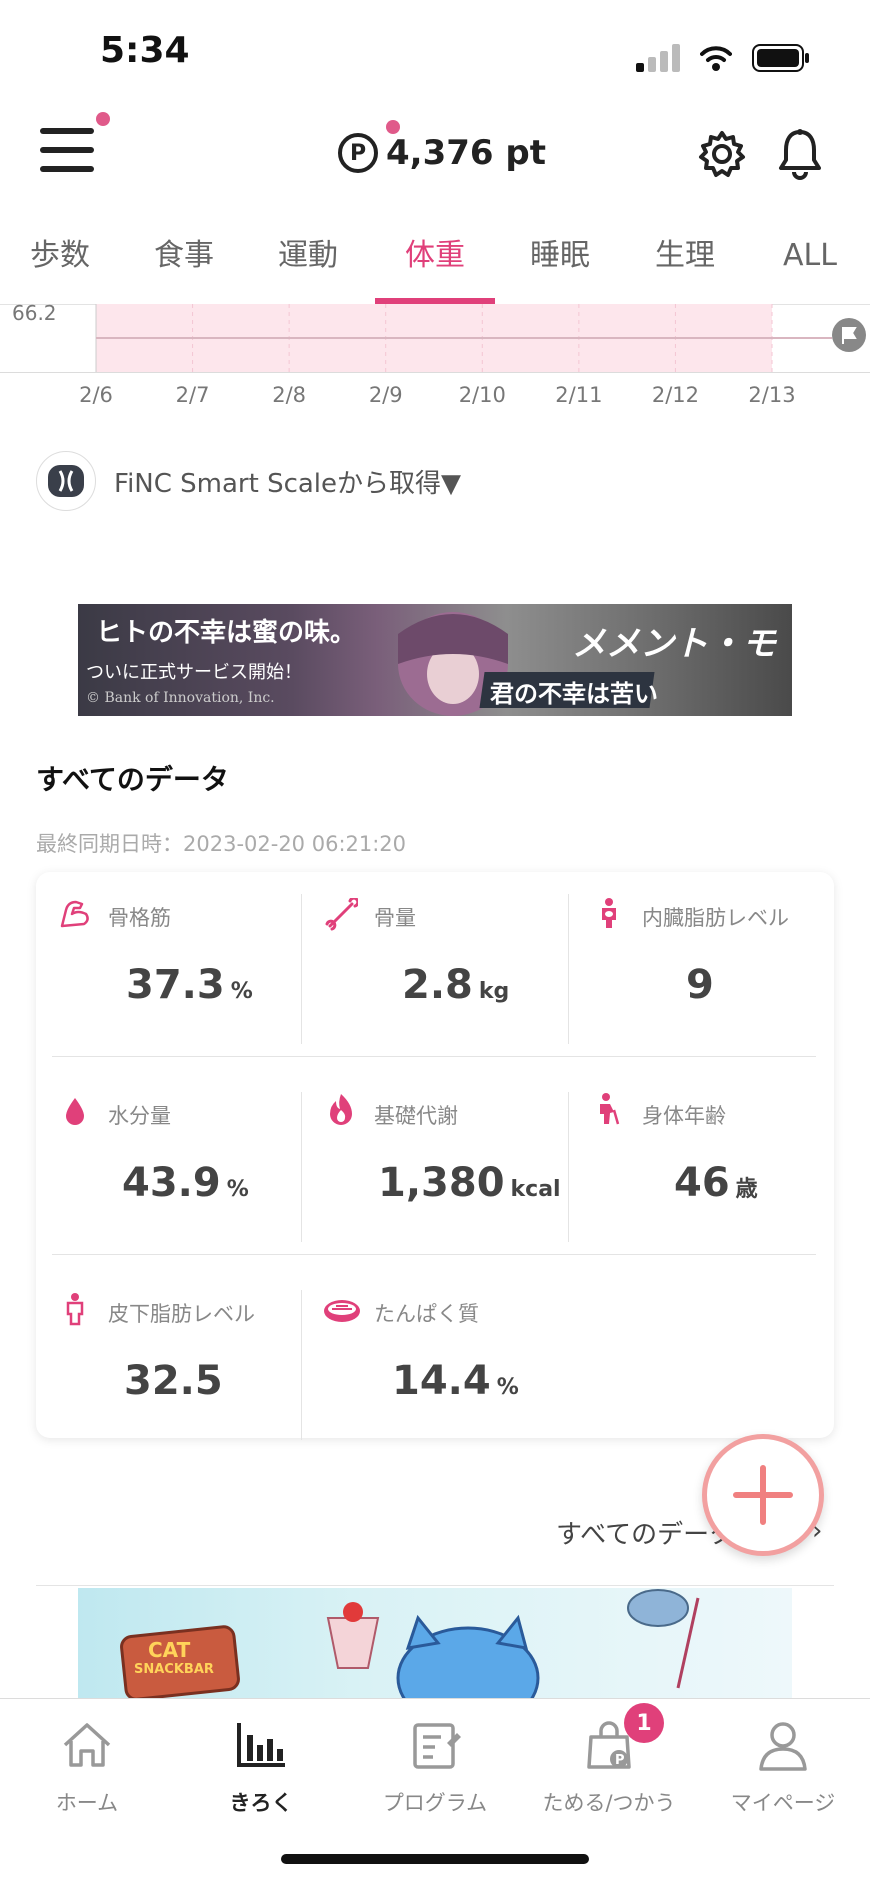 This screenshot has width=870, height=1884. I want to click on metric-value: 9, so click(700, 985).